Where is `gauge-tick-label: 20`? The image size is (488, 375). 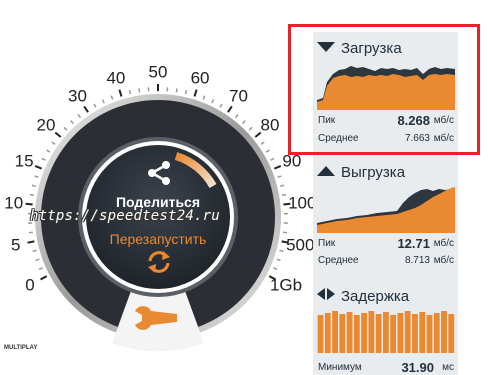
gauge-tick-label: 20 is located at coordinates (46, 125).